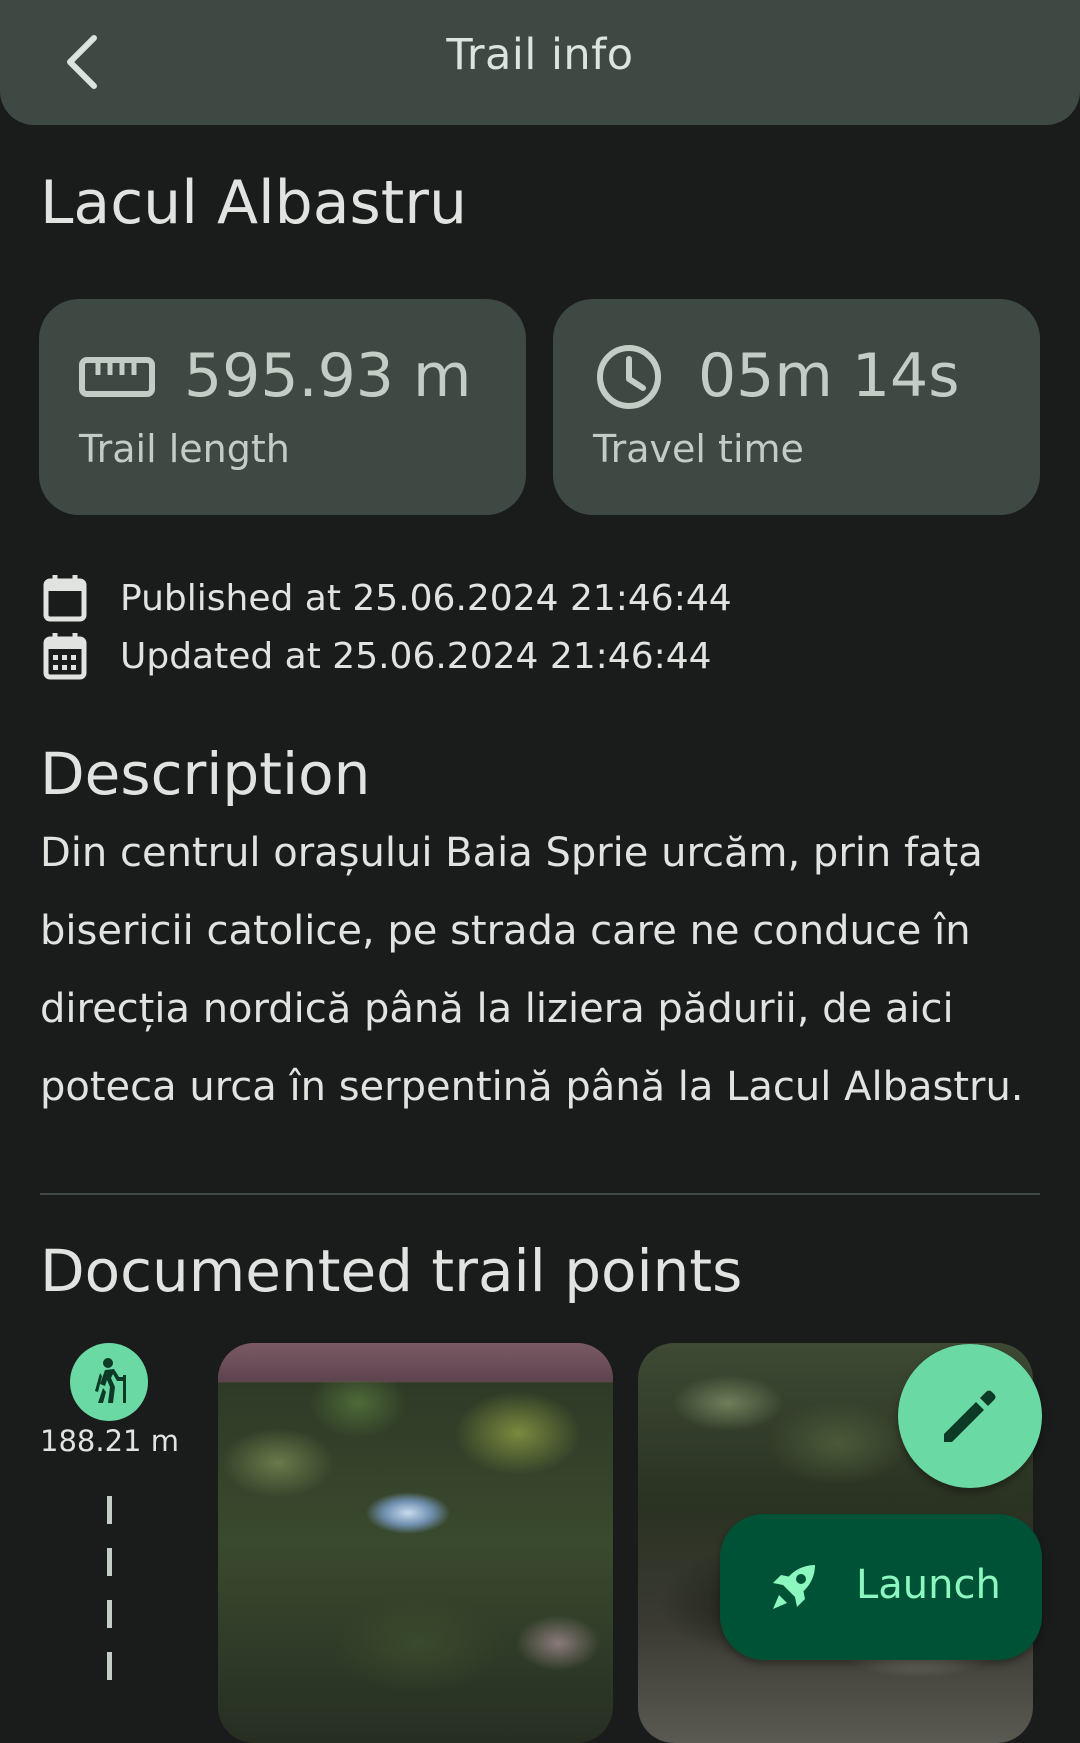 The image size is (1080, 1743). I want to click on pencil-icon, so click(970, 1416).